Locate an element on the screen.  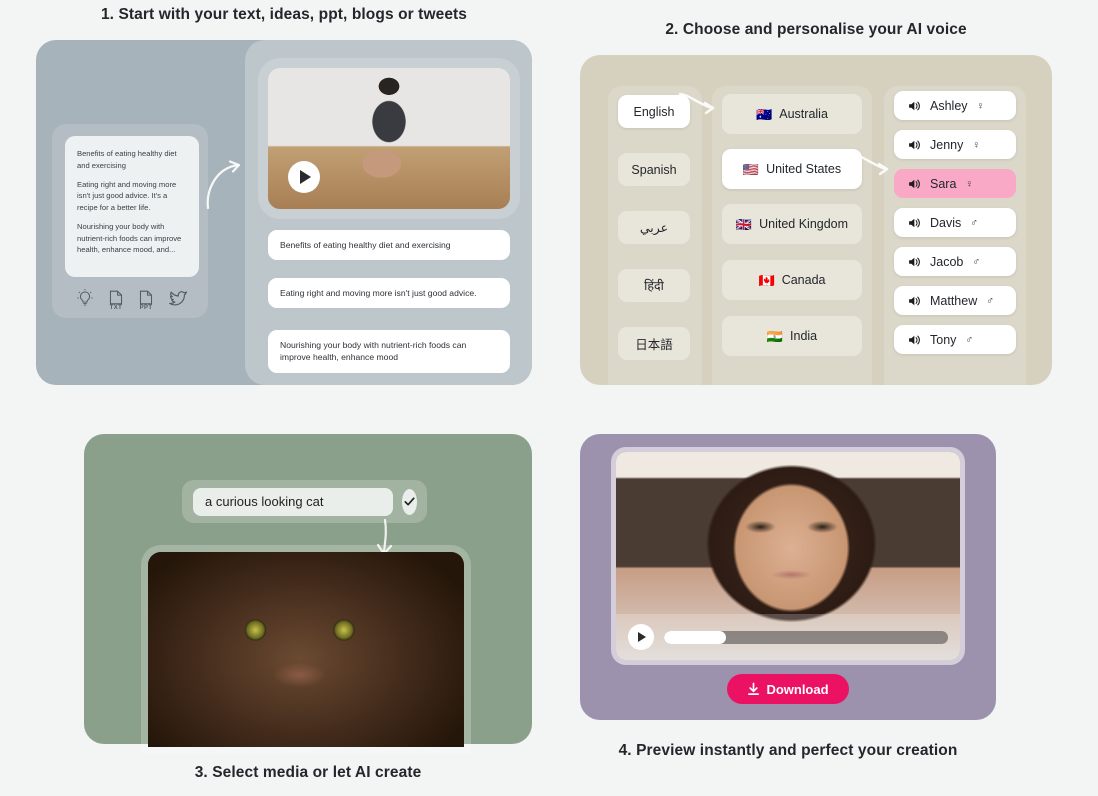
voice-label: Tony is located at coordinates (943, 339).